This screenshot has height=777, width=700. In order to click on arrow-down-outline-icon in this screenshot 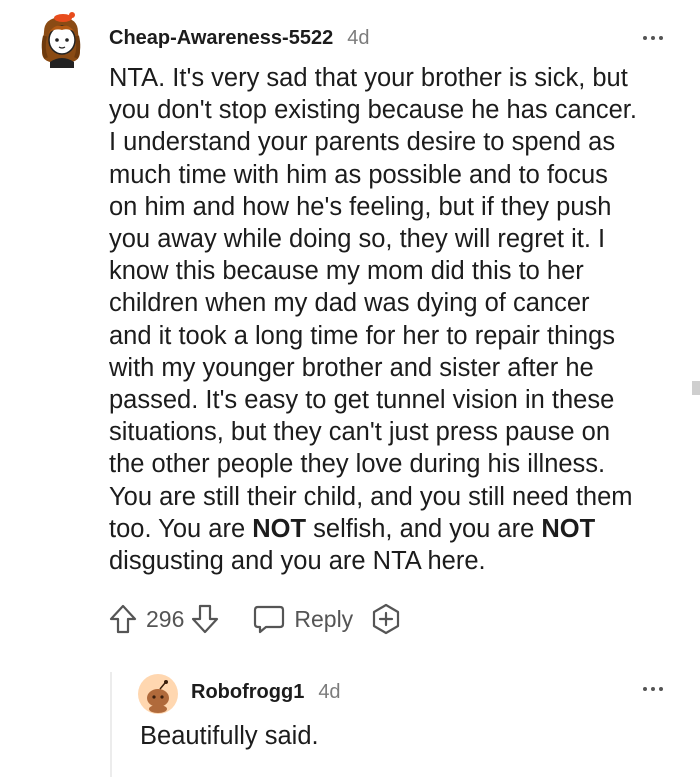, I will do `click(205, 619)`.